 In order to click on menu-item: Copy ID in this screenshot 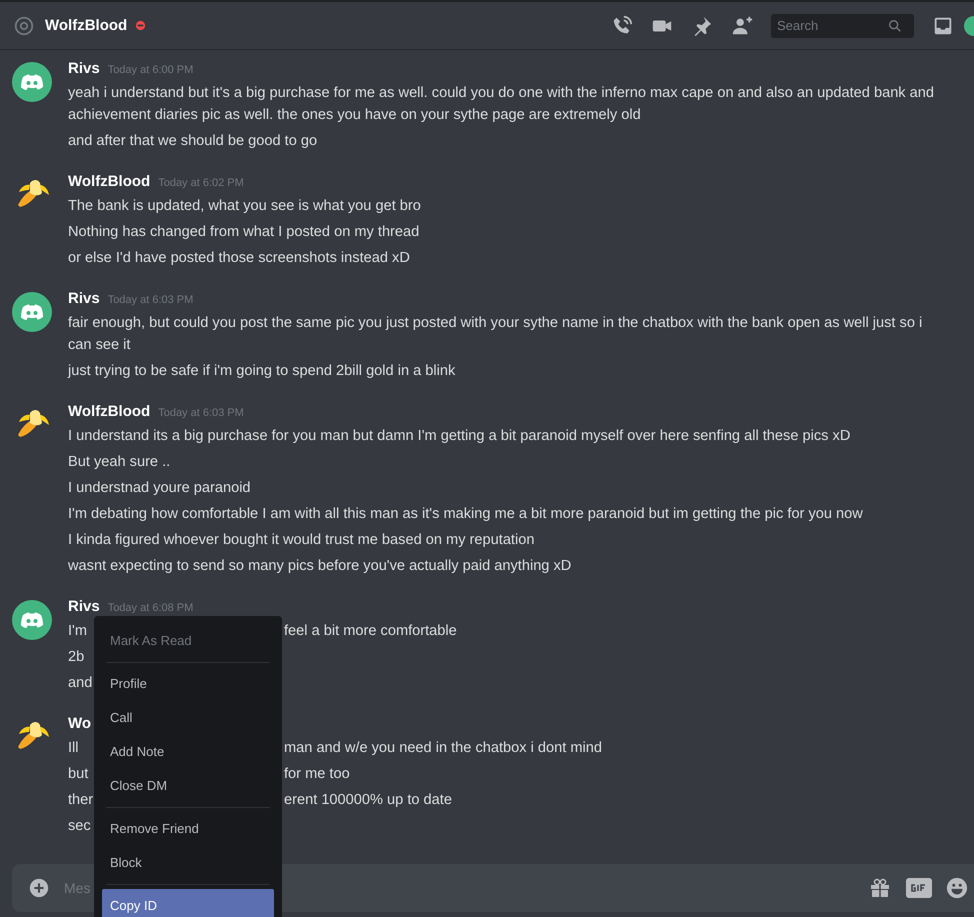, I will do `click(188, 903)`.